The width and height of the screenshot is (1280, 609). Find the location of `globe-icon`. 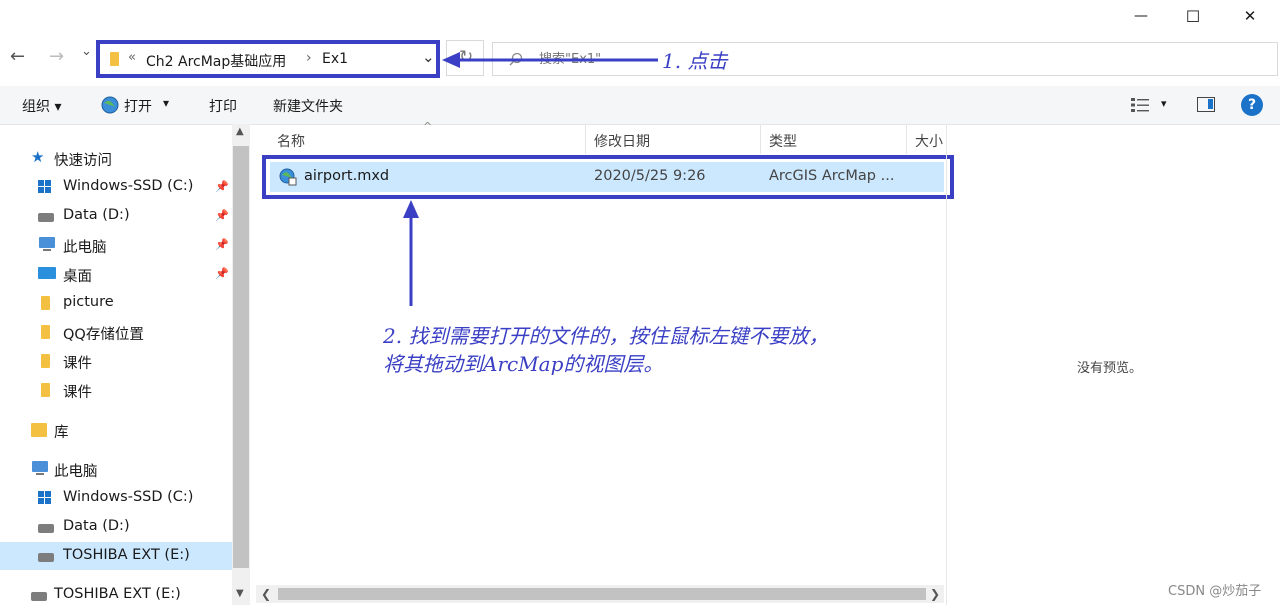

globe-icon is located at coordinates (110, 105).